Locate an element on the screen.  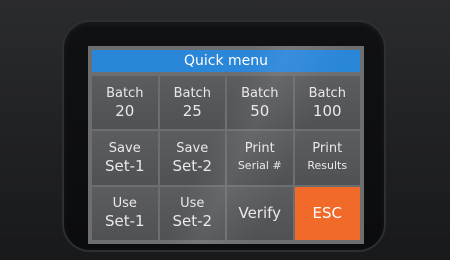
batch-25-button: Batch 25 is located at coordinates (192, 103).